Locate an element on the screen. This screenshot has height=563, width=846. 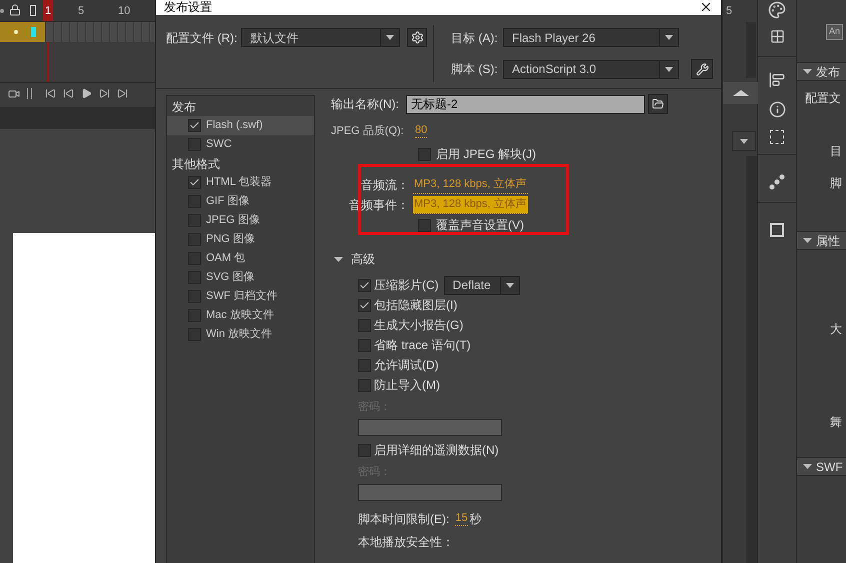
field-label: 目标 (A): is located at coordinates (475, 38).